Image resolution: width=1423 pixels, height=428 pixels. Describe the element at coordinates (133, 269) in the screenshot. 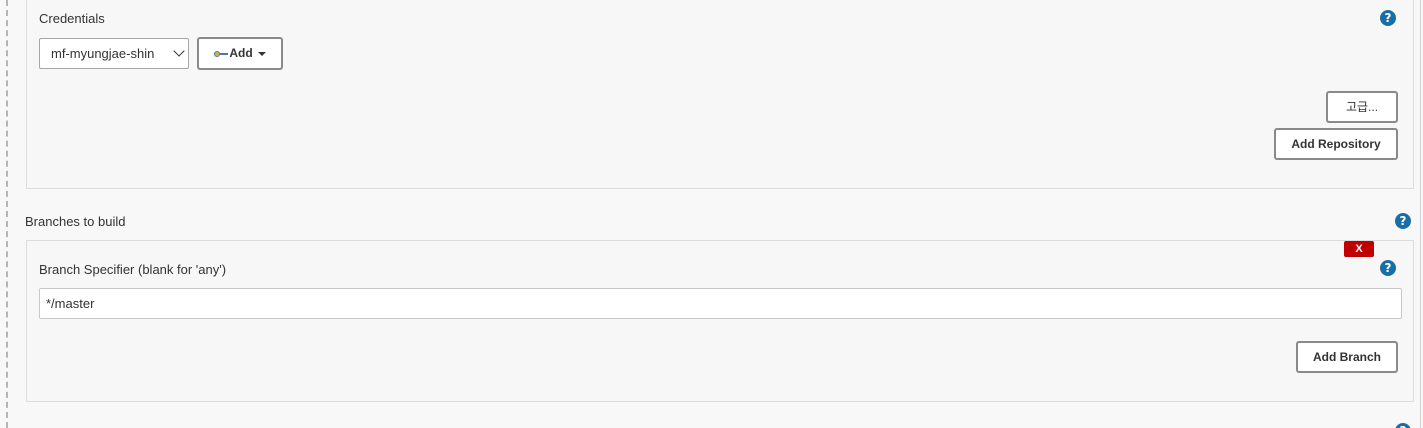

I see `branch-specifier-label: Branch Specifier (blank for 'any')` at that location.